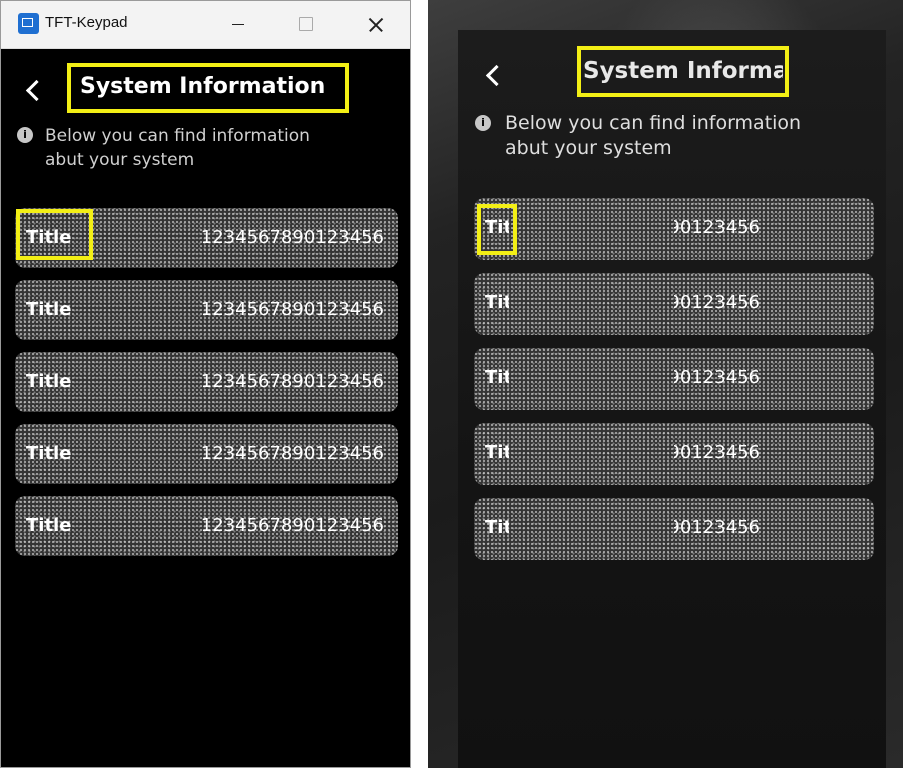 The image size is (903, 768). Describe the element at coordinates (238, 24) in the screenshot. I see `minimize-button` at that location.